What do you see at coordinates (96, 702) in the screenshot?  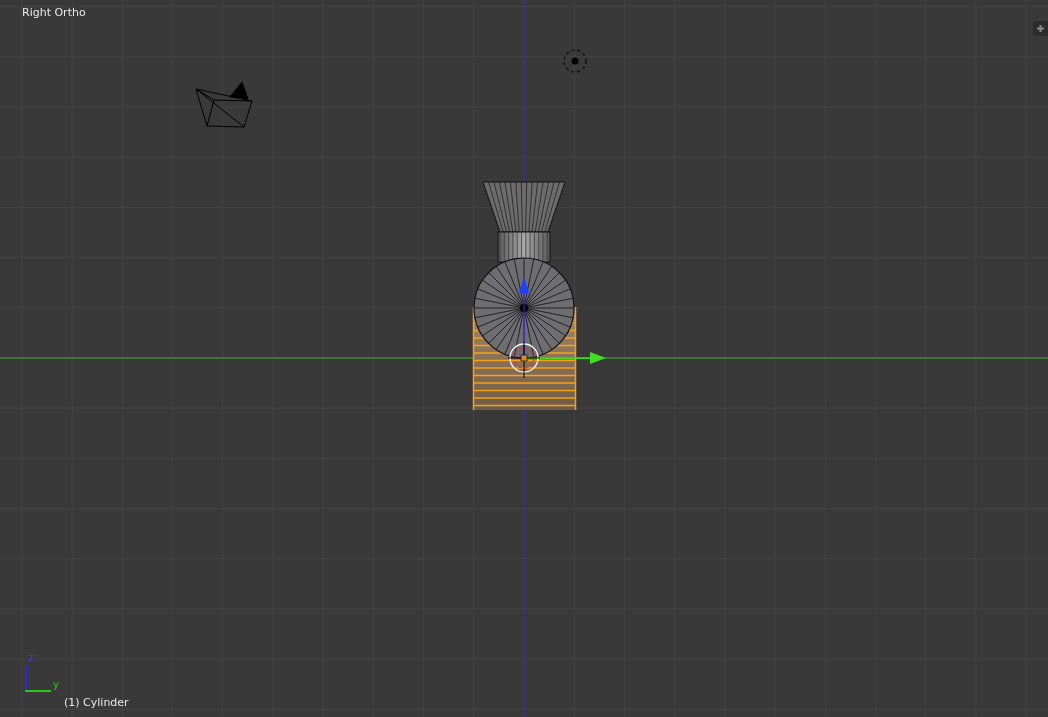 I see `object-name: (1) Cylinder` at bounding box center [96, 702].